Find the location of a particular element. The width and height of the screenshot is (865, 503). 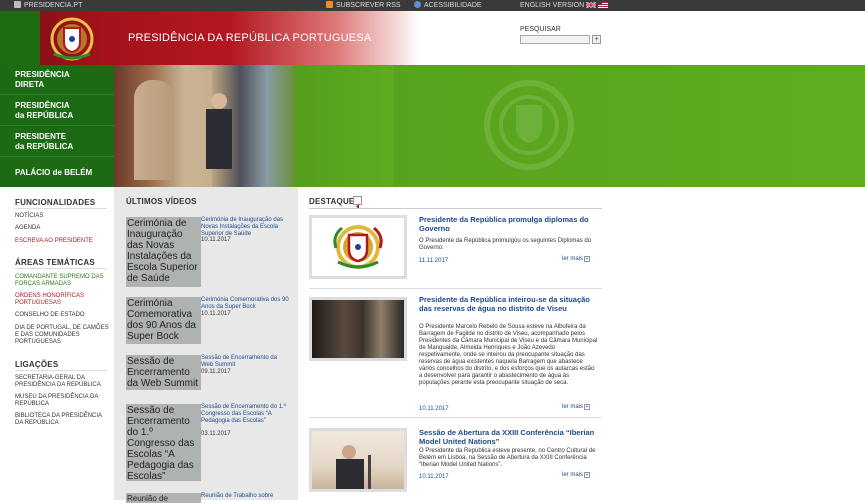

news-date: 11.11.2017 is located at coordinates (434, 261).